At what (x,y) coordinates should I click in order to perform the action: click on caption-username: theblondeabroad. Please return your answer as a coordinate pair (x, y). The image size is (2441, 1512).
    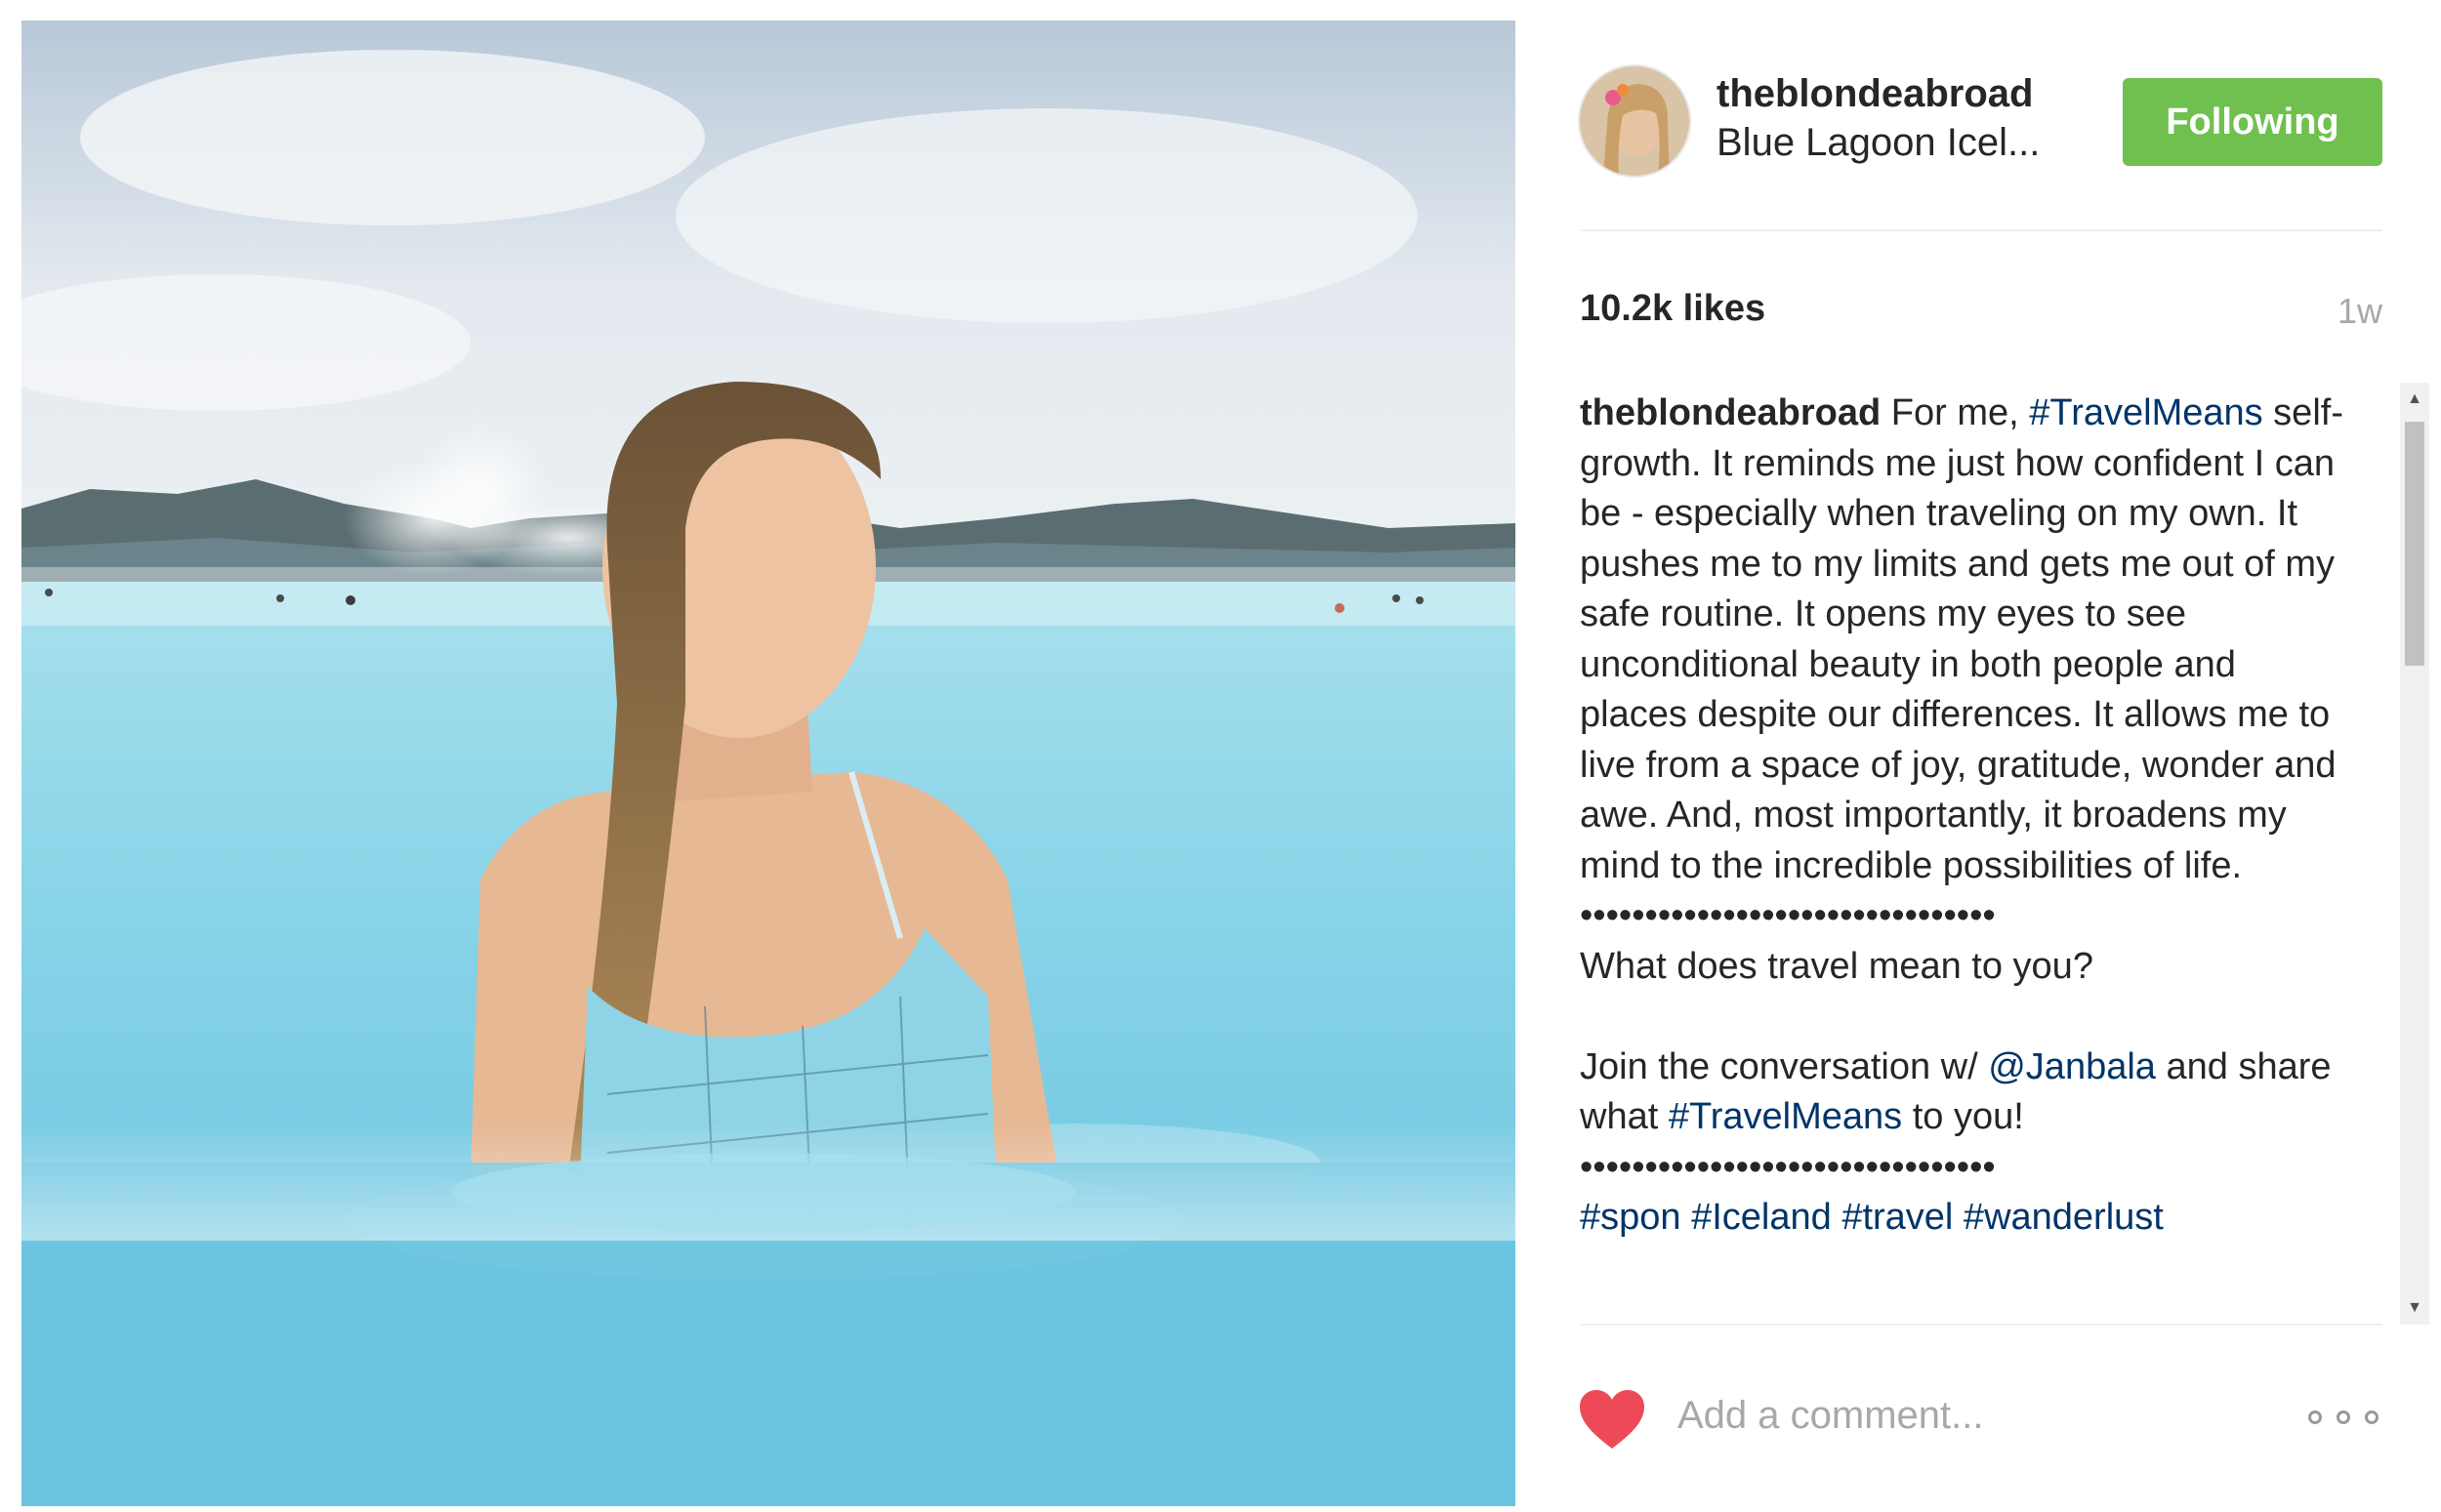
    Looking at the image, I should click on (1731, 413).